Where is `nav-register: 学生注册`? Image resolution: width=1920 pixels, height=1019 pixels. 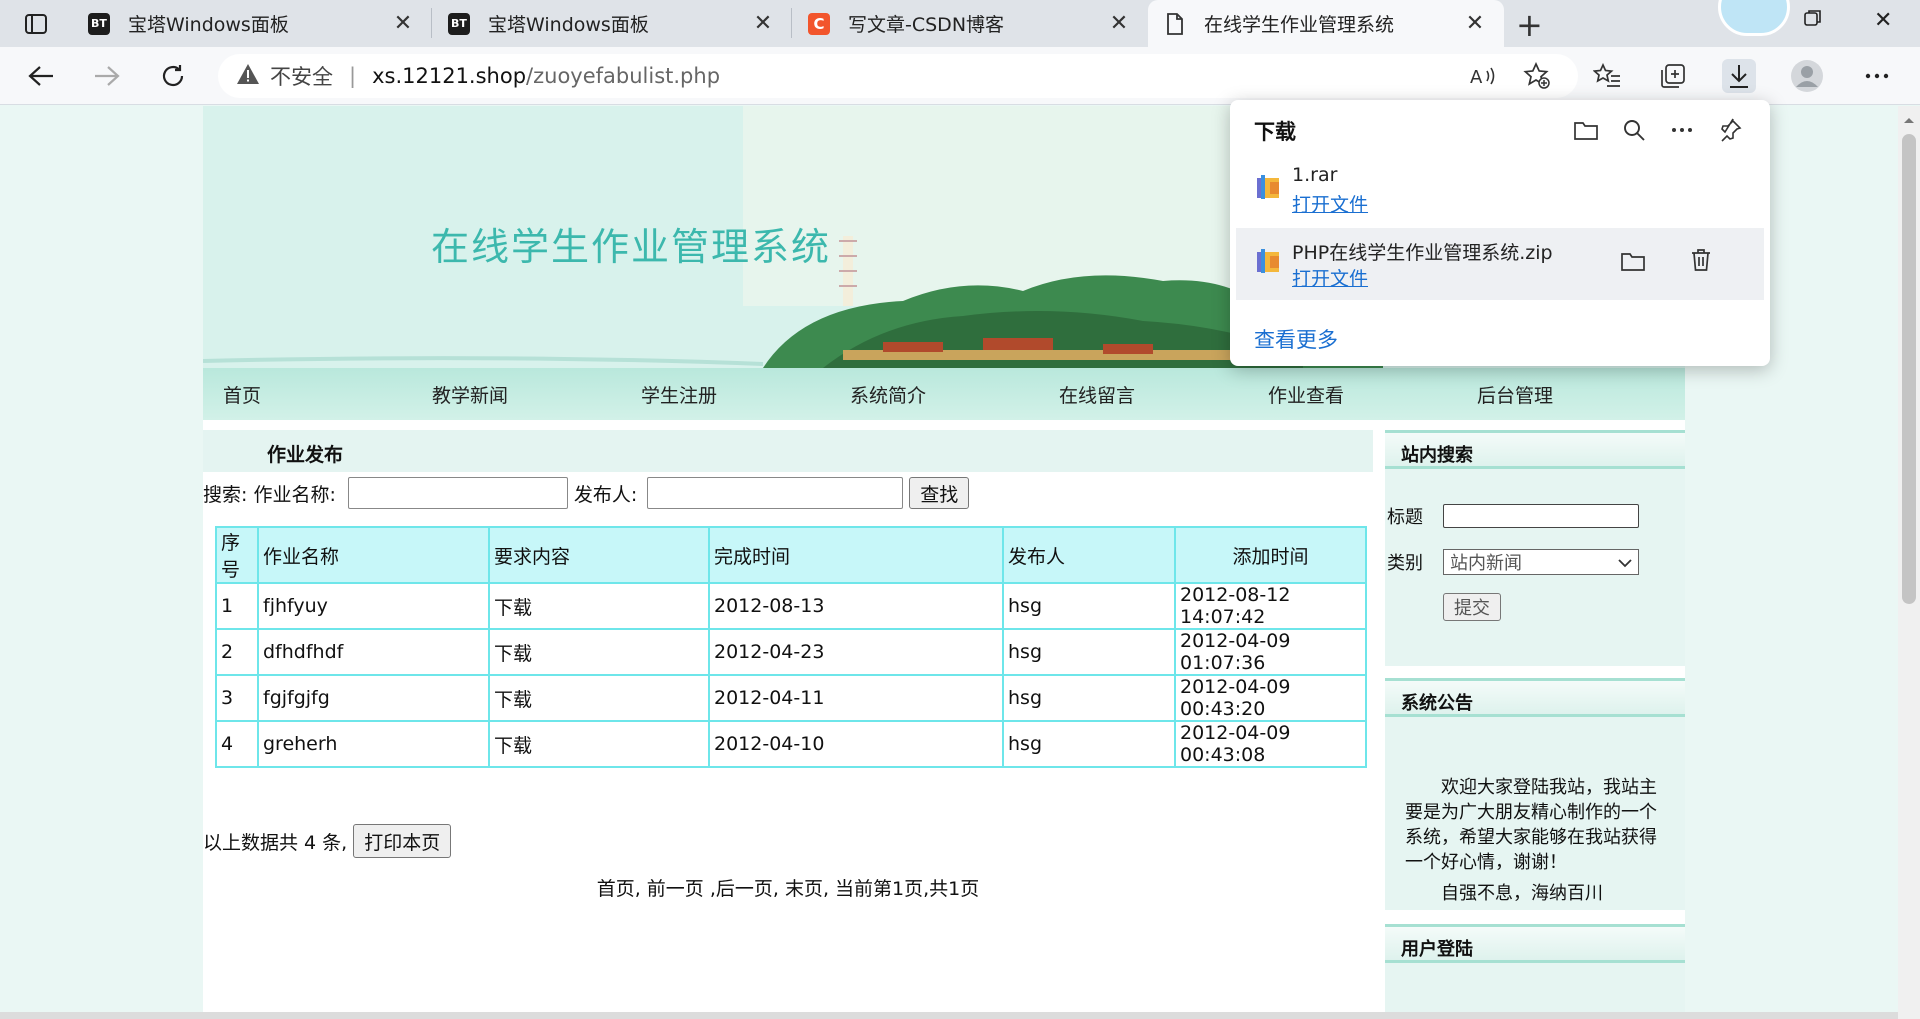
nav-register: 学生注册 is located at coordinates (725, 394).